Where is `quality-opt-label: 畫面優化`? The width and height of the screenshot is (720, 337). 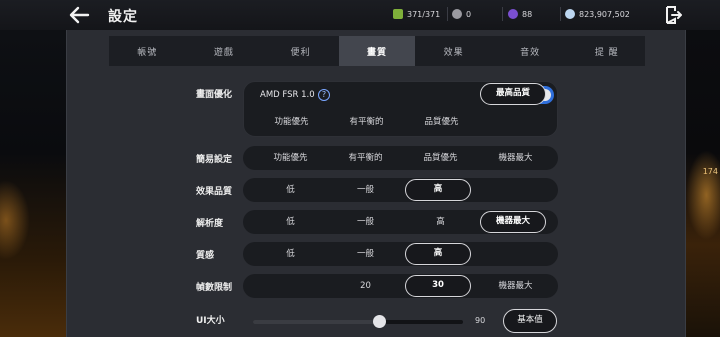
quality-opt-label: 畫面優化 is located at coordinates (214, 95).